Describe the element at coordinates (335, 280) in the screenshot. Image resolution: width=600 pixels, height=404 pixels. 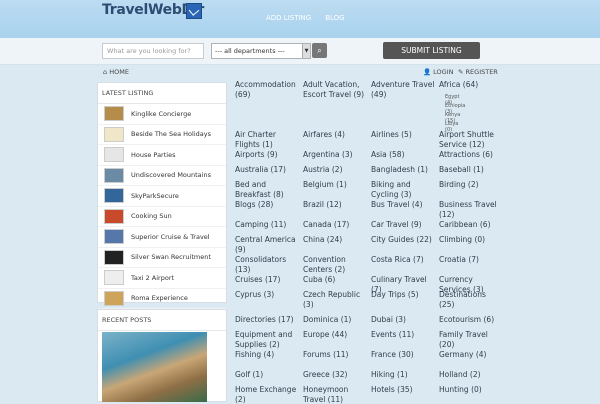
I see `category-link: Cuba (6)` at that location.